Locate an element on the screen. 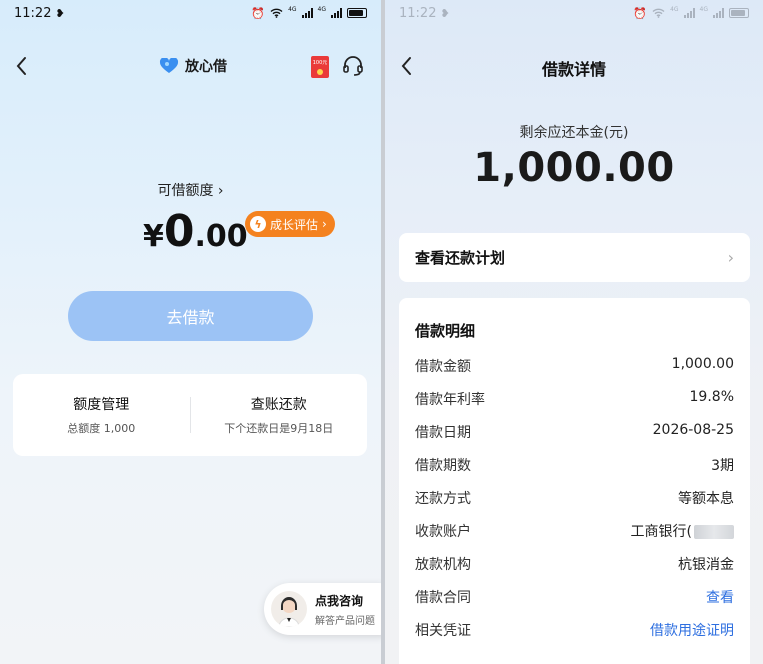  consult-sub: 解答产品问题 is located at coordinates (345, 621).